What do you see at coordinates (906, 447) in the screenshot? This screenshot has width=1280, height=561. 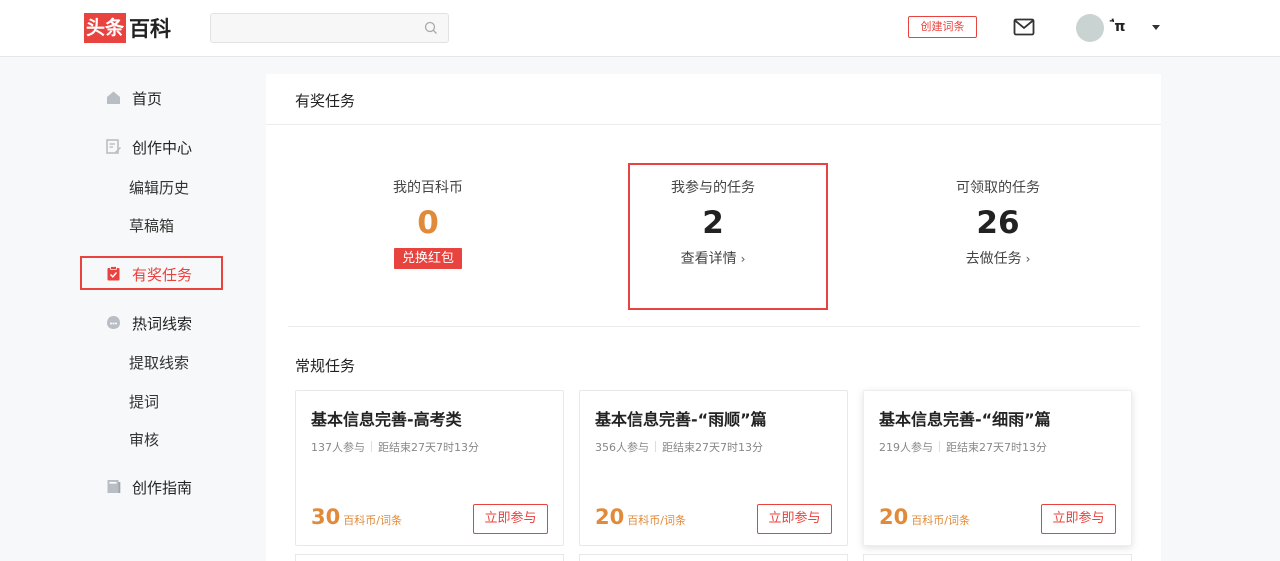 I see `task-participants: 219人参与` at bounding box center [906, 447].